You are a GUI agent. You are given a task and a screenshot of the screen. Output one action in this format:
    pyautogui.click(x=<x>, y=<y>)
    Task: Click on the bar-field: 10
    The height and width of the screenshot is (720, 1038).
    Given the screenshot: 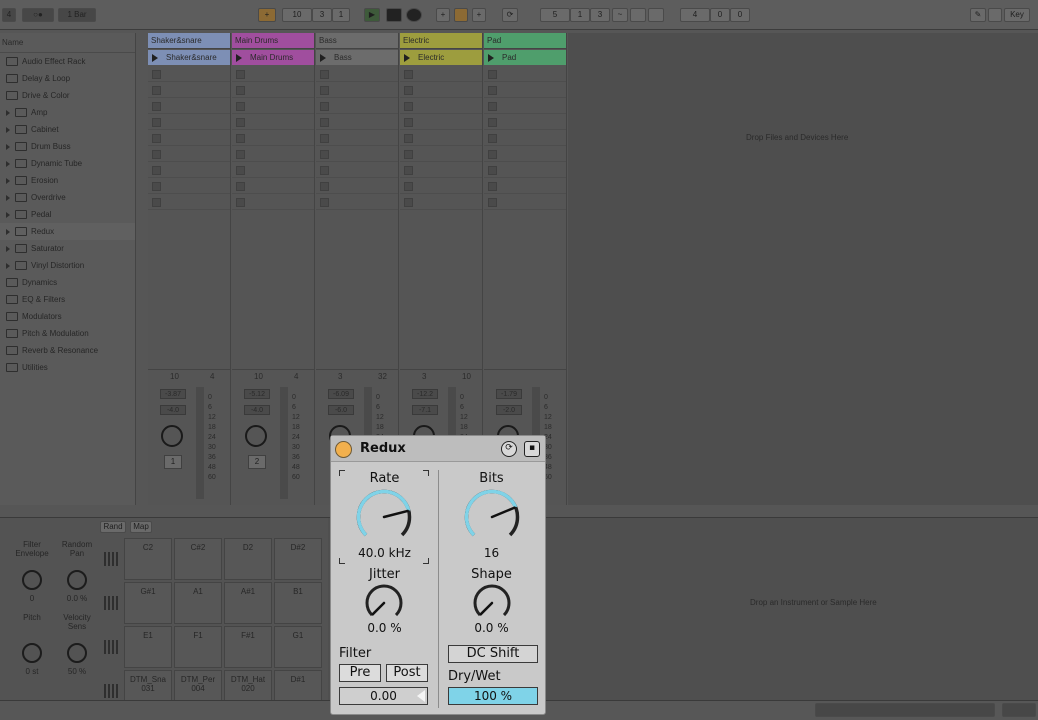 What is the action you would take?
    pyautogui.click(x=297, y=15)
    